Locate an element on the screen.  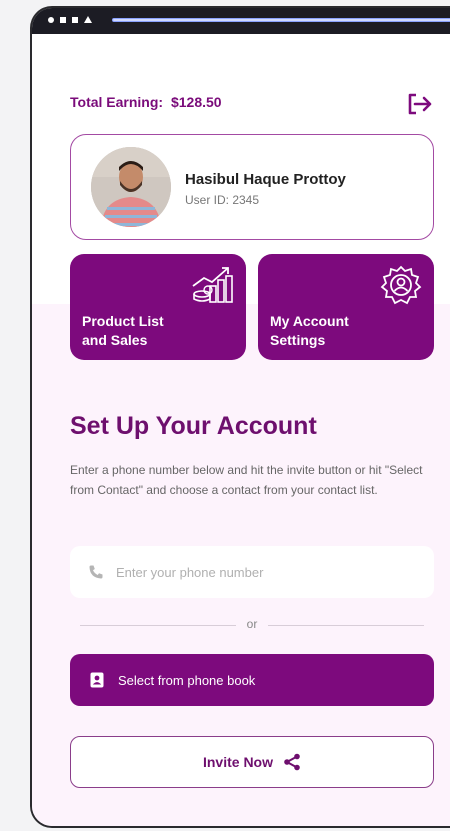
setup-title: Set Up Your Account is located at coordinates (193, 426).